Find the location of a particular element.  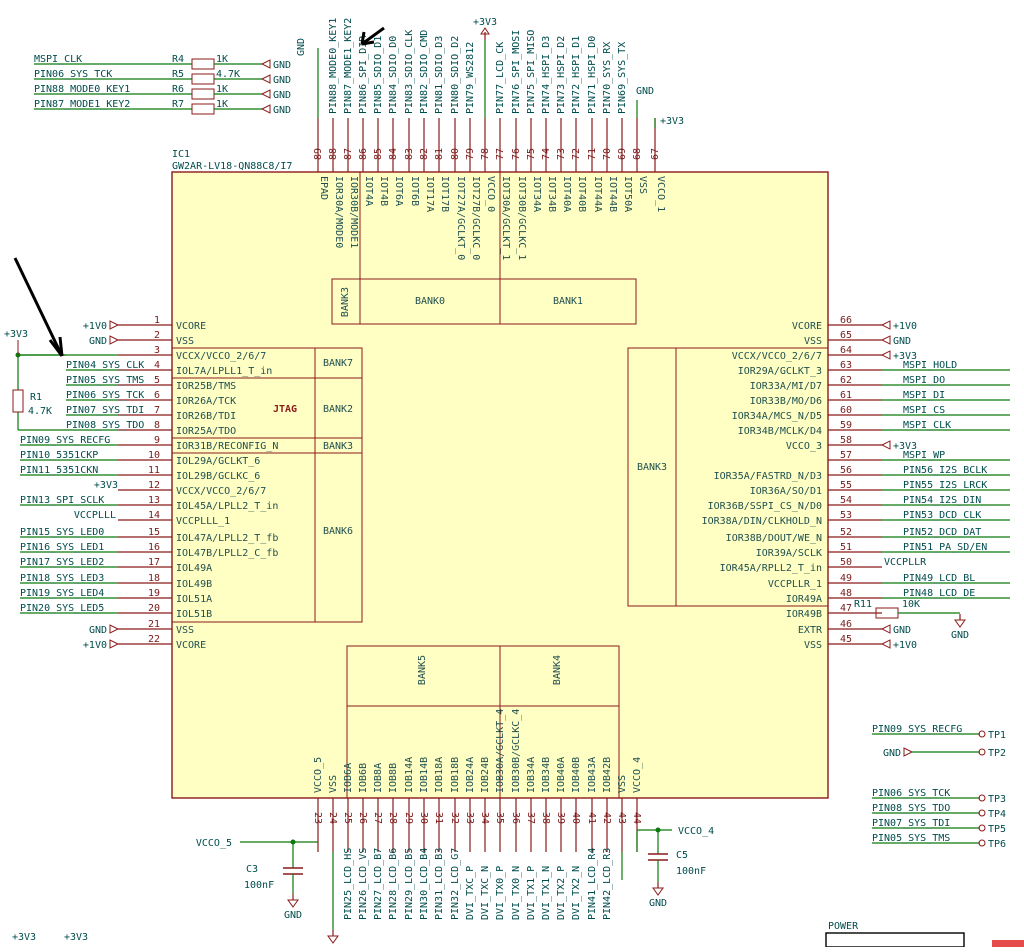

pin-number: 40 is located at coordinates (575, 818).